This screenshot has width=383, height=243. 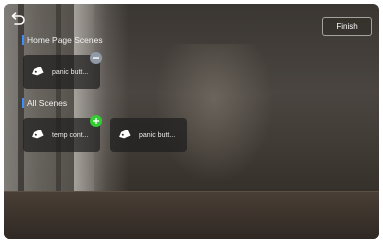 I want to click on back-button, so click(x=18, y=19).